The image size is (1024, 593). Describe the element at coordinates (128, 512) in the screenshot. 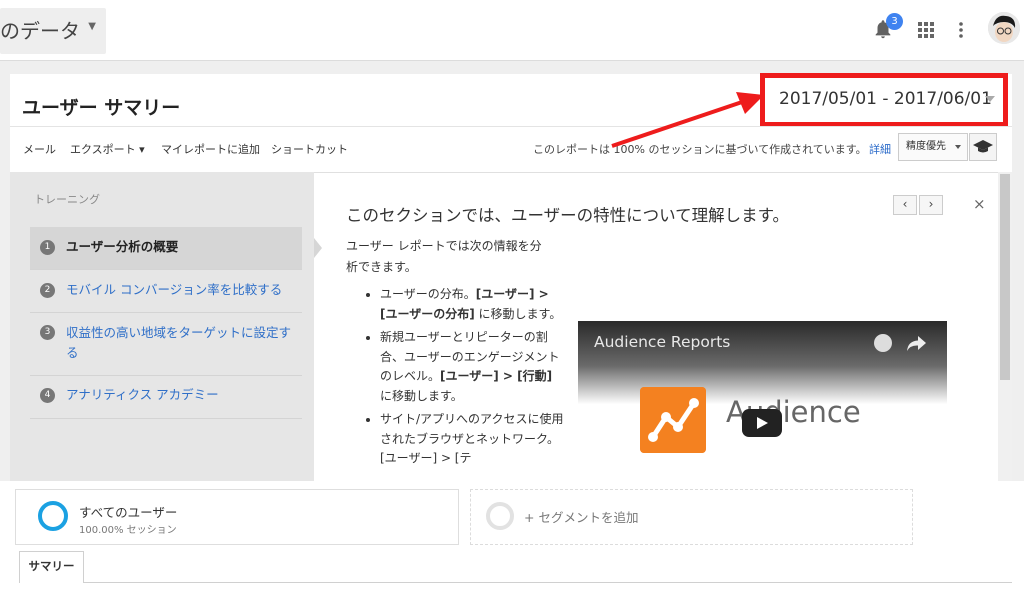

I see `segment-name: すべてのユーザー` at that location.